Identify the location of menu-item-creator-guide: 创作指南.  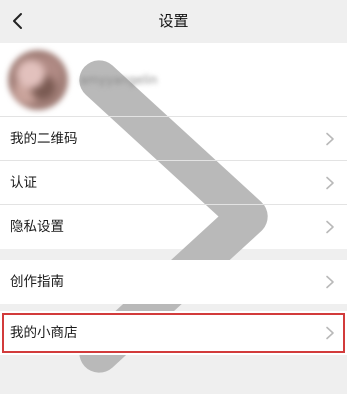
(173, 282).